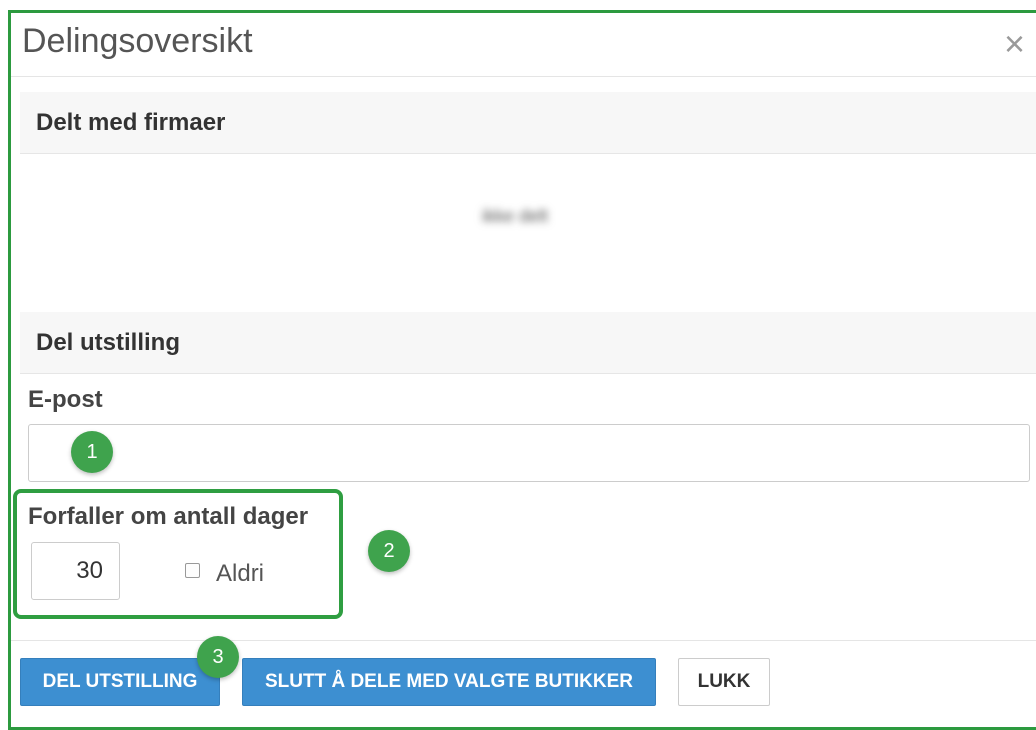 Image resolution: width=1036 pixels, height=730 pixels. What do you see at coordinates (120, 682) in the screenshot?
I see `share-exhibition-button: DEL UTSTILLING` at bounding box center [120, 682].